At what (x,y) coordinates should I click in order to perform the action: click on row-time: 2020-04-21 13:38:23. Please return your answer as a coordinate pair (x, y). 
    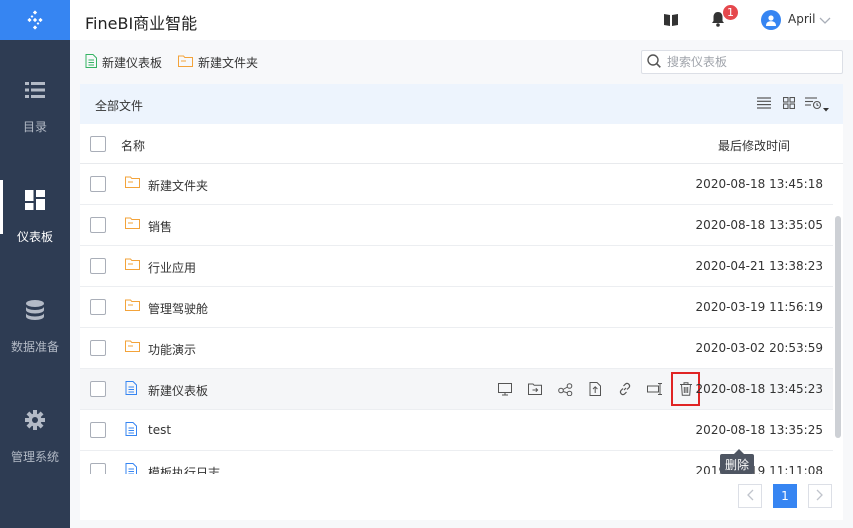
    Looking at the image, I should click on (759, 266).